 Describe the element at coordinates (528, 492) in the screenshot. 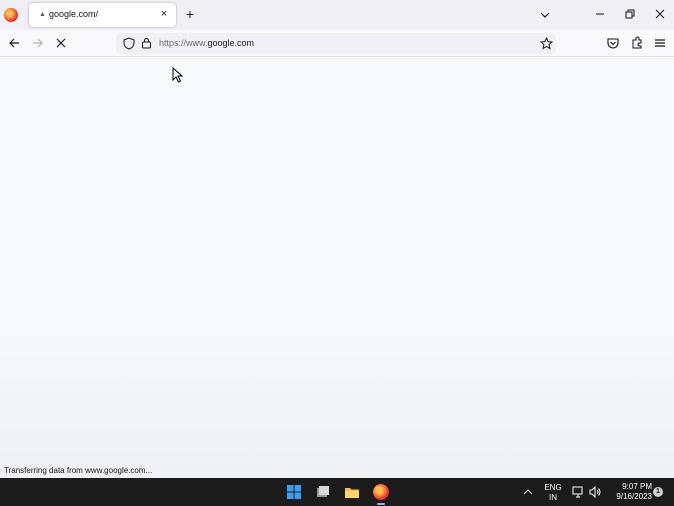

I see `chevron-up-icon` at that location.